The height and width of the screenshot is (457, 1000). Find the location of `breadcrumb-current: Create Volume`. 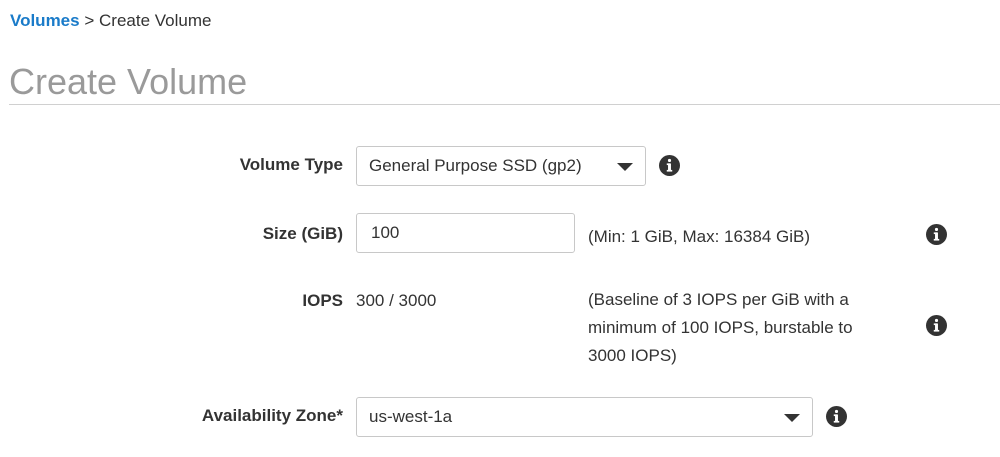

breadcrumb-current: Create Volume is located at coordinates (155, 20).